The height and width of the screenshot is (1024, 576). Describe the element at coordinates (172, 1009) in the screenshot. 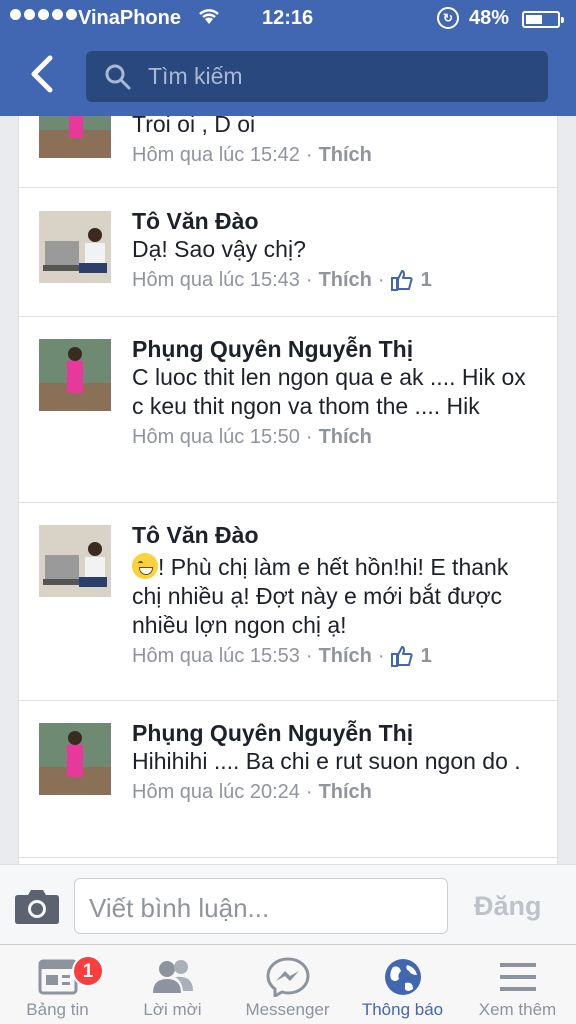

I see `tab-label: Lời mời` at that location.